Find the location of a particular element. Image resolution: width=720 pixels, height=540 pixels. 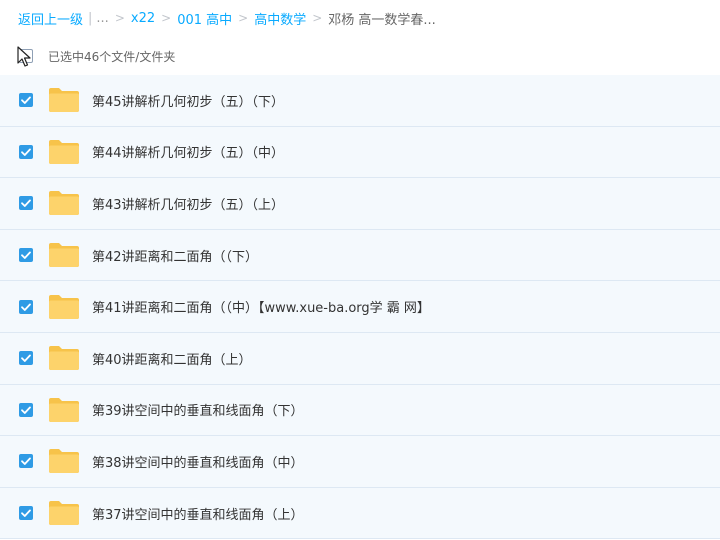

file-name: 第39讲空间中的垂直和线面角（下） is located at coordinates (198, 412).